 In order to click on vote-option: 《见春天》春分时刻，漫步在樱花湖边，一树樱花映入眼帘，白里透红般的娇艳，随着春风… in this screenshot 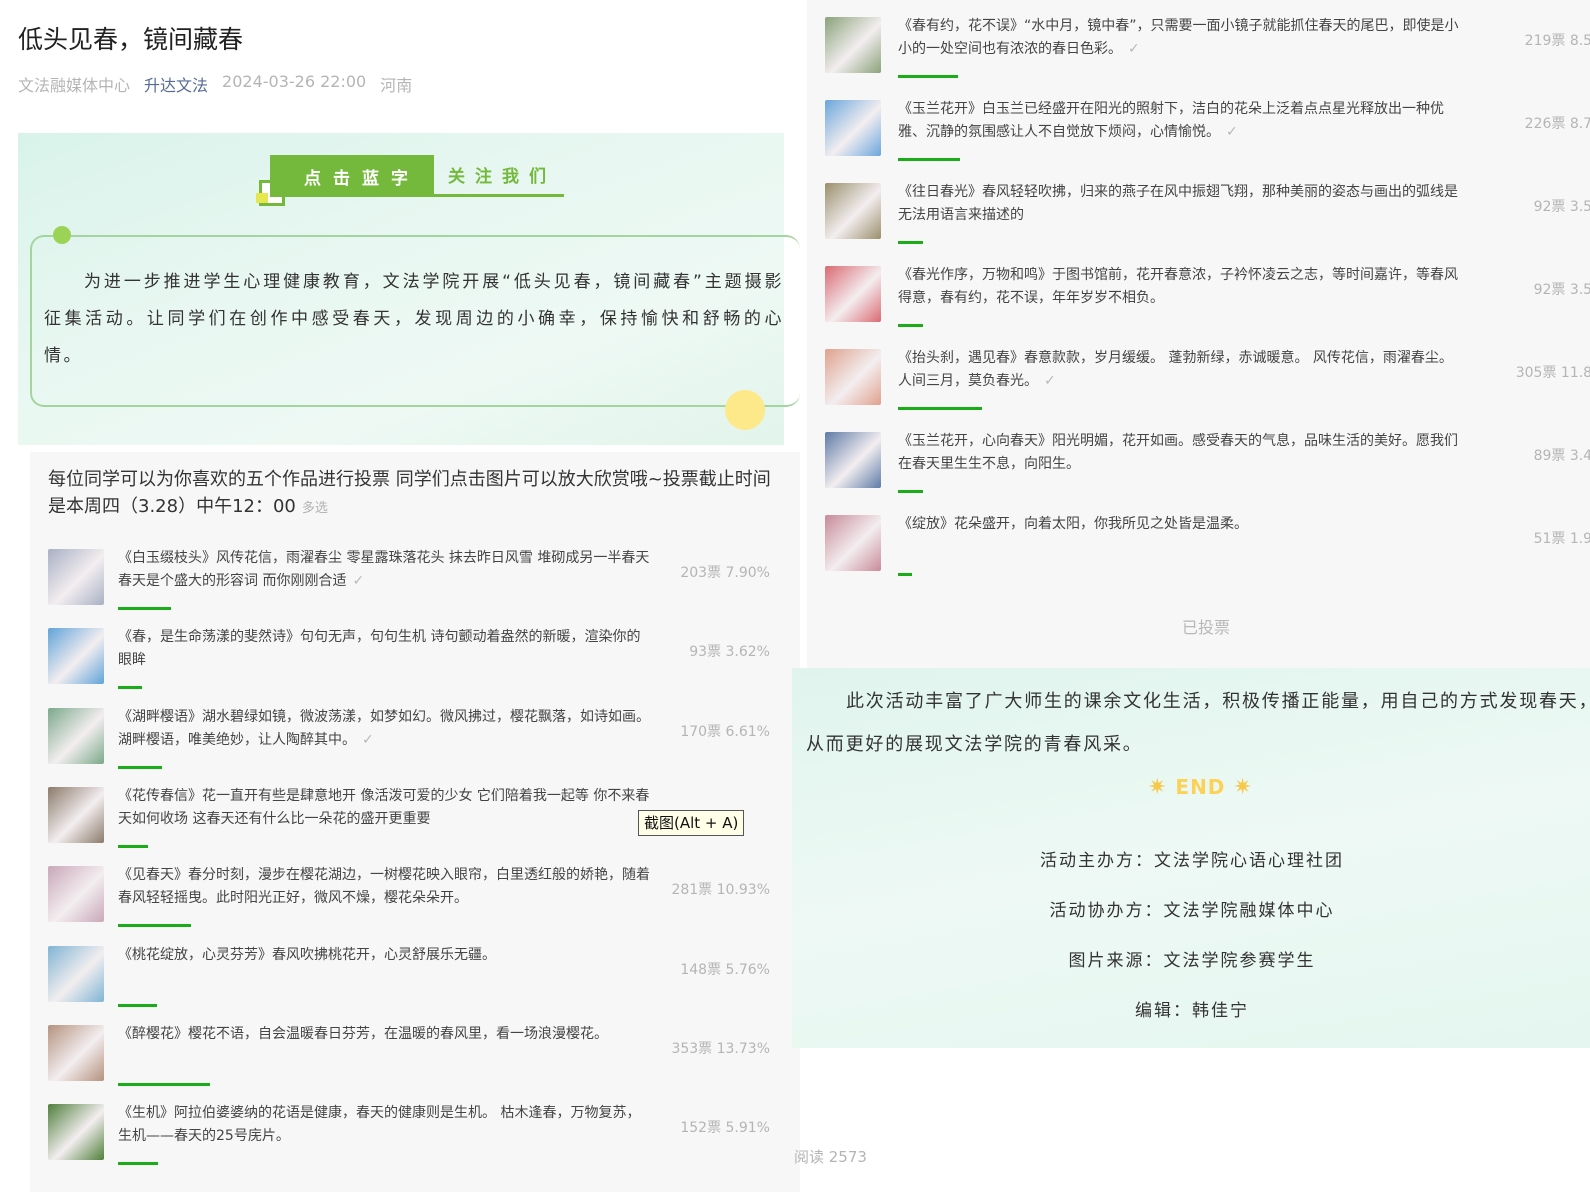, I will do `click(413, 905)`.